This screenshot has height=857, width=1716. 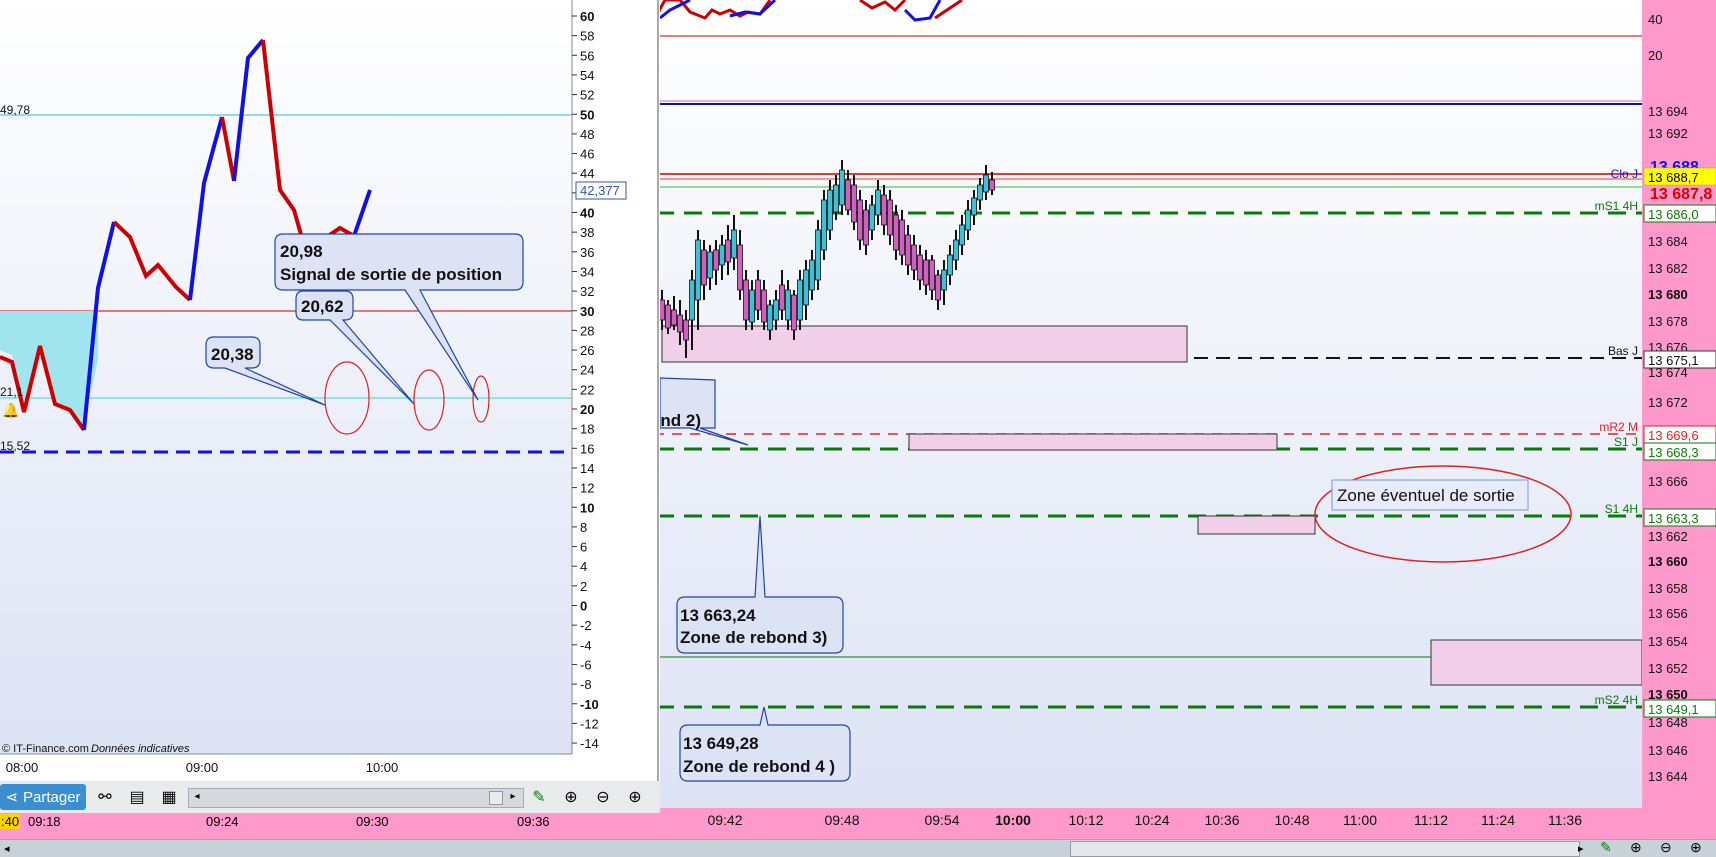 What do you see at coordinates (587, 488) in the screenshot?
I see `indicator-tick-24: 12` at bounding box center [587, 488].